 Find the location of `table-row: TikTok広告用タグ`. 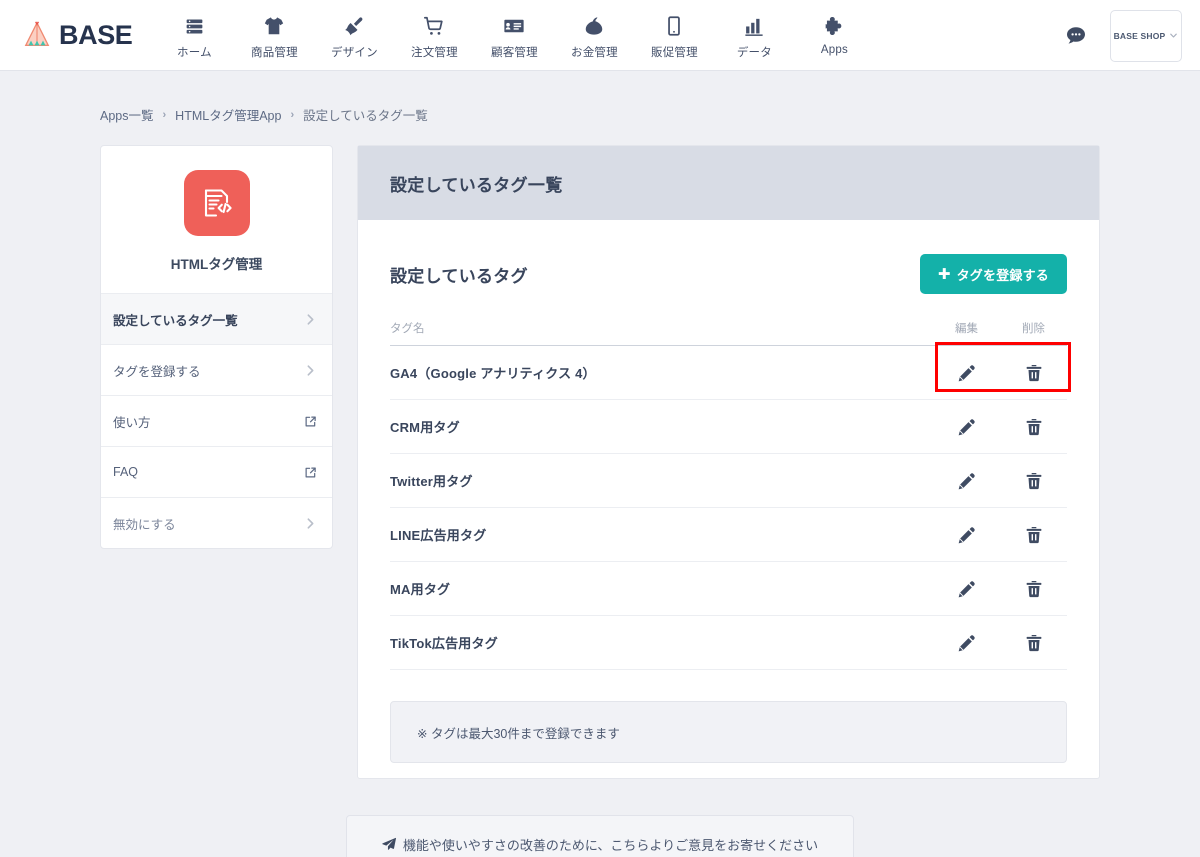

table-row: TikTok広告用タグ is located at coordinates (728, 643).